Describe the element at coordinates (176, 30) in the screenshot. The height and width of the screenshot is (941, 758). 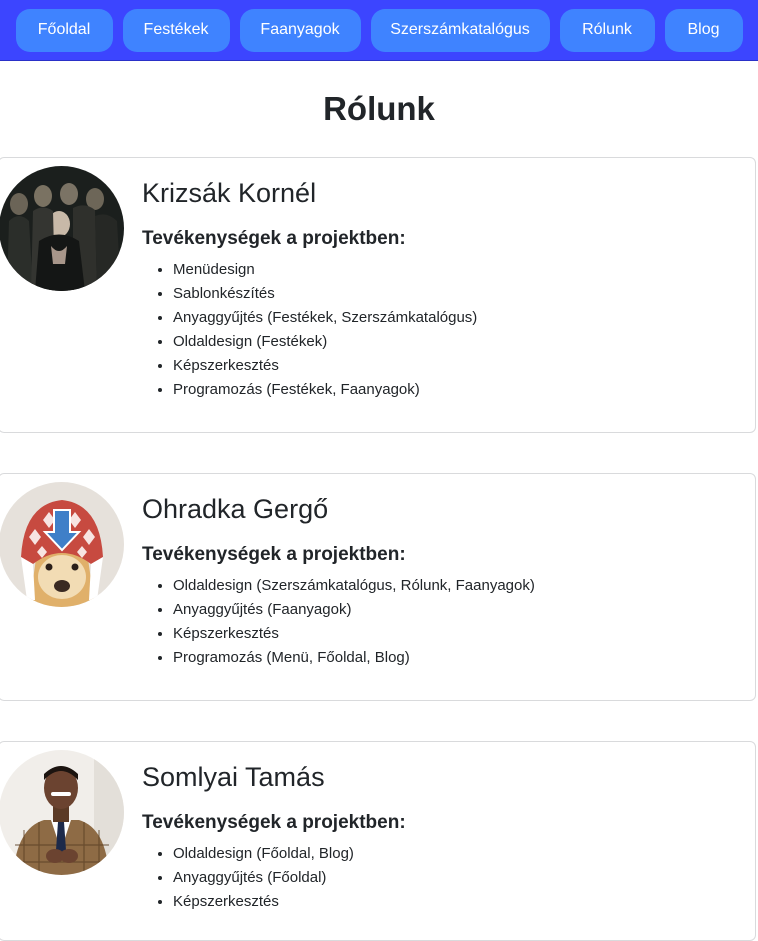
I see `nav-button-festekek: Festékek` at that location.